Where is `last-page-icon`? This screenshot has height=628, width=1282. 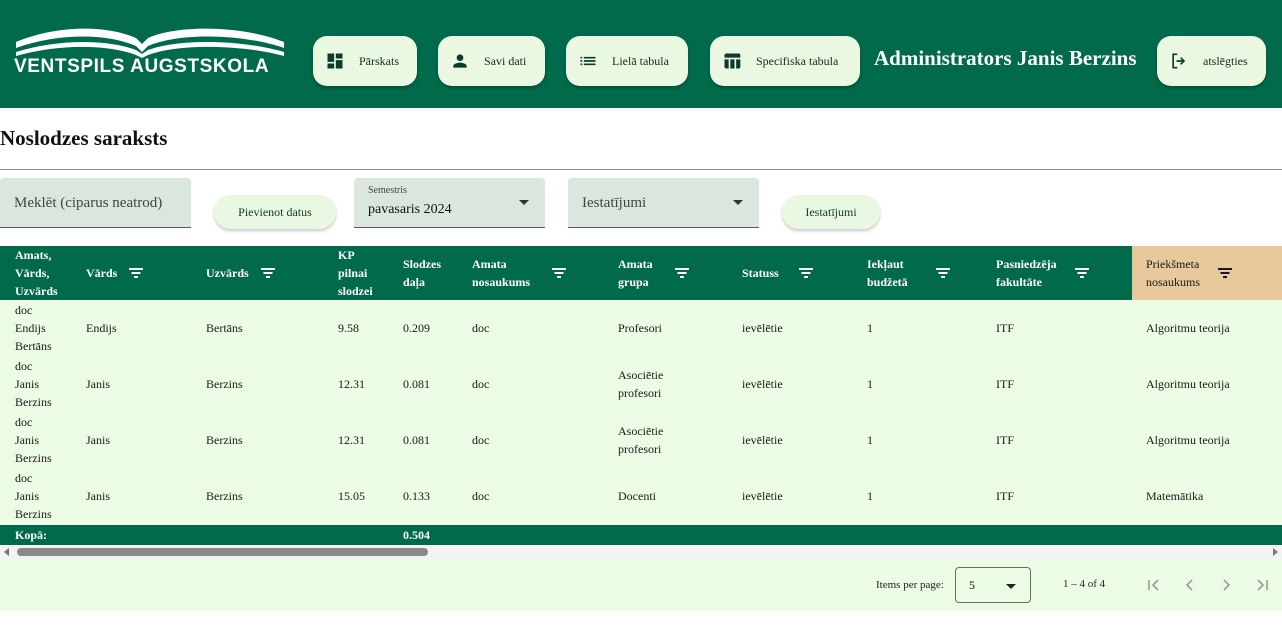
last-page-icon is located at coordinates (1262, 585).